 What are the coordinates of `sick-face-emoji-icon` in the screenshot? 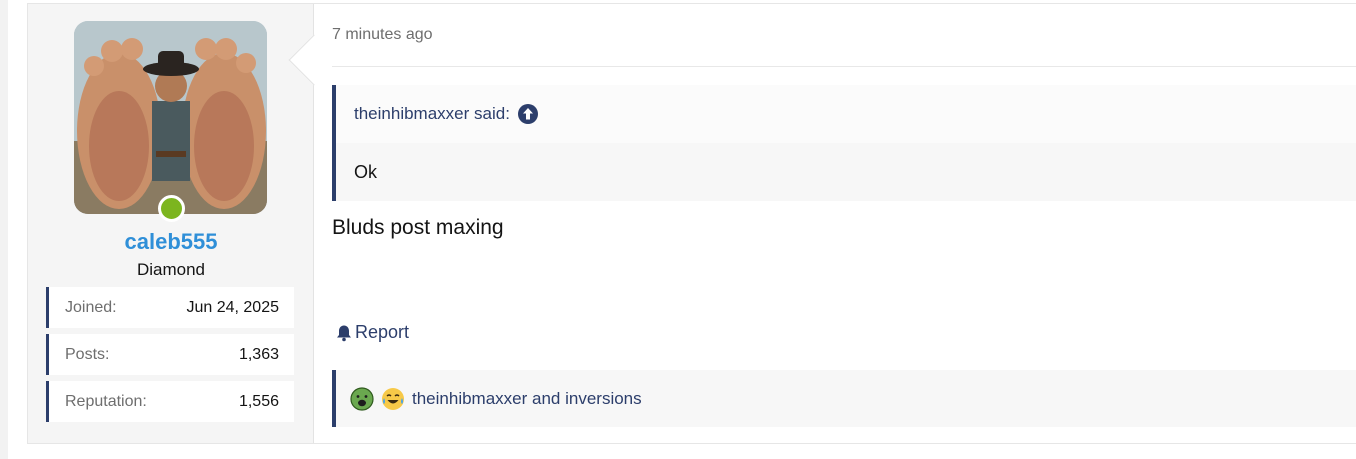 It's located at (362, 398).